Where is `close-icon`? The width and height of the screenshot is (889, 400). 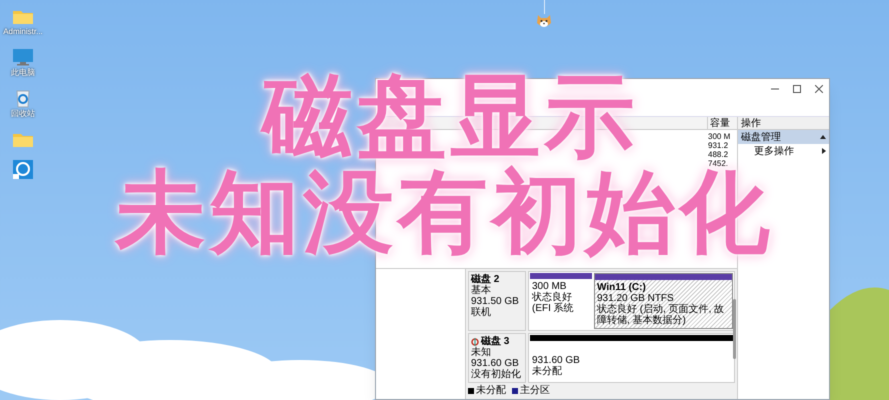
close-icon is located at coordinates (819, 89).